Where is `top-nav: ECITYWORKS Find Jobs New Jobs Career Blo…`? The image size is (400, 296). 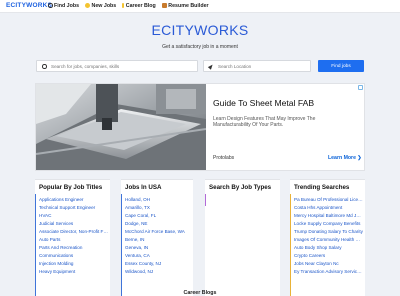 top-nav: ECITYWORKS Find Jobs New Jobs Career Blo… is located at coordinates (200, 6).